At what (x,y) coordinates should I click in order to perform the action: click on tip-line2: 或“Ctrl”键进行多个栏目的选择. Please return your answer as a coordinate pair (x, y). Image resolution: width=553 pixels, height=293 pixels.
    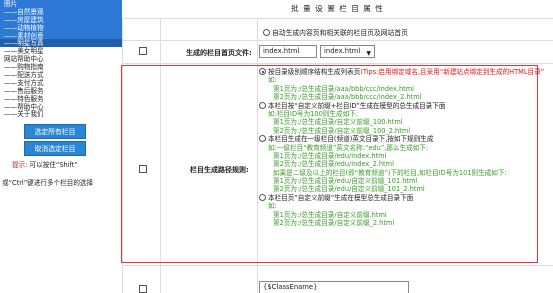
    Looking at the image, I should click on (48, 183).